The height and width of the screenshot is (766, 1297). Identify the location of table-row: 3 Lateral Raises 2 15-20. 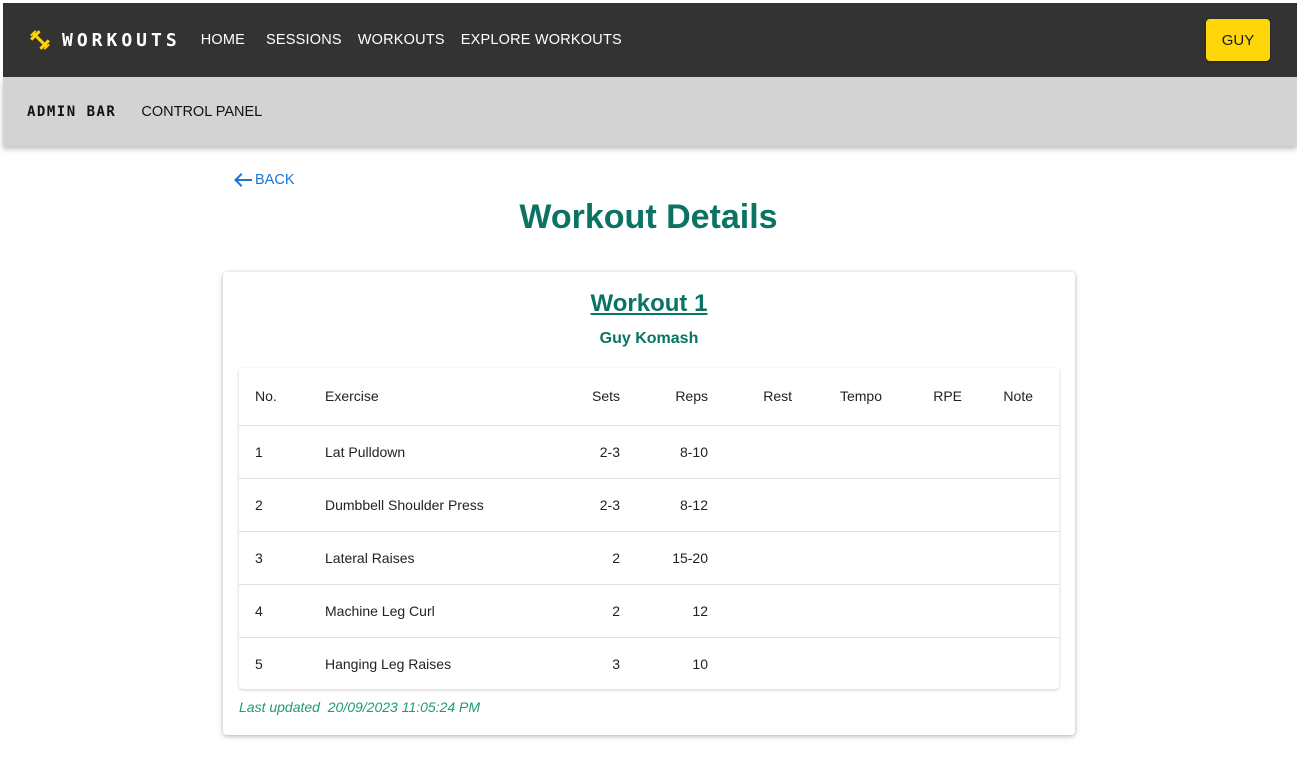
(649, 558).